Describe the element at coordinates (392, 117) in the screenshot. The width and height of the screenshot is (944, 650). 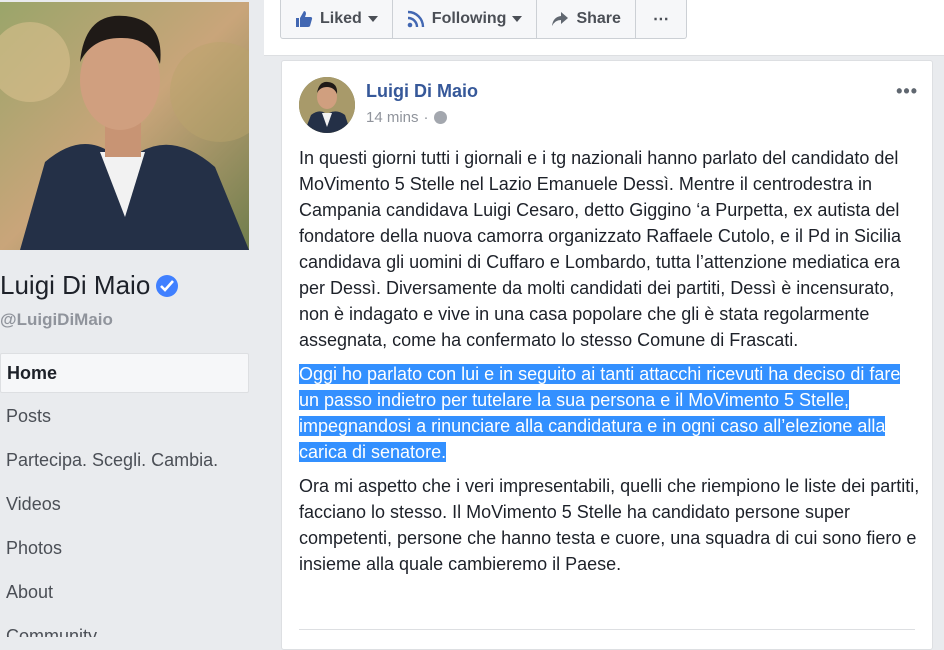
I see `post-timestamp: 14 mins` at that location.